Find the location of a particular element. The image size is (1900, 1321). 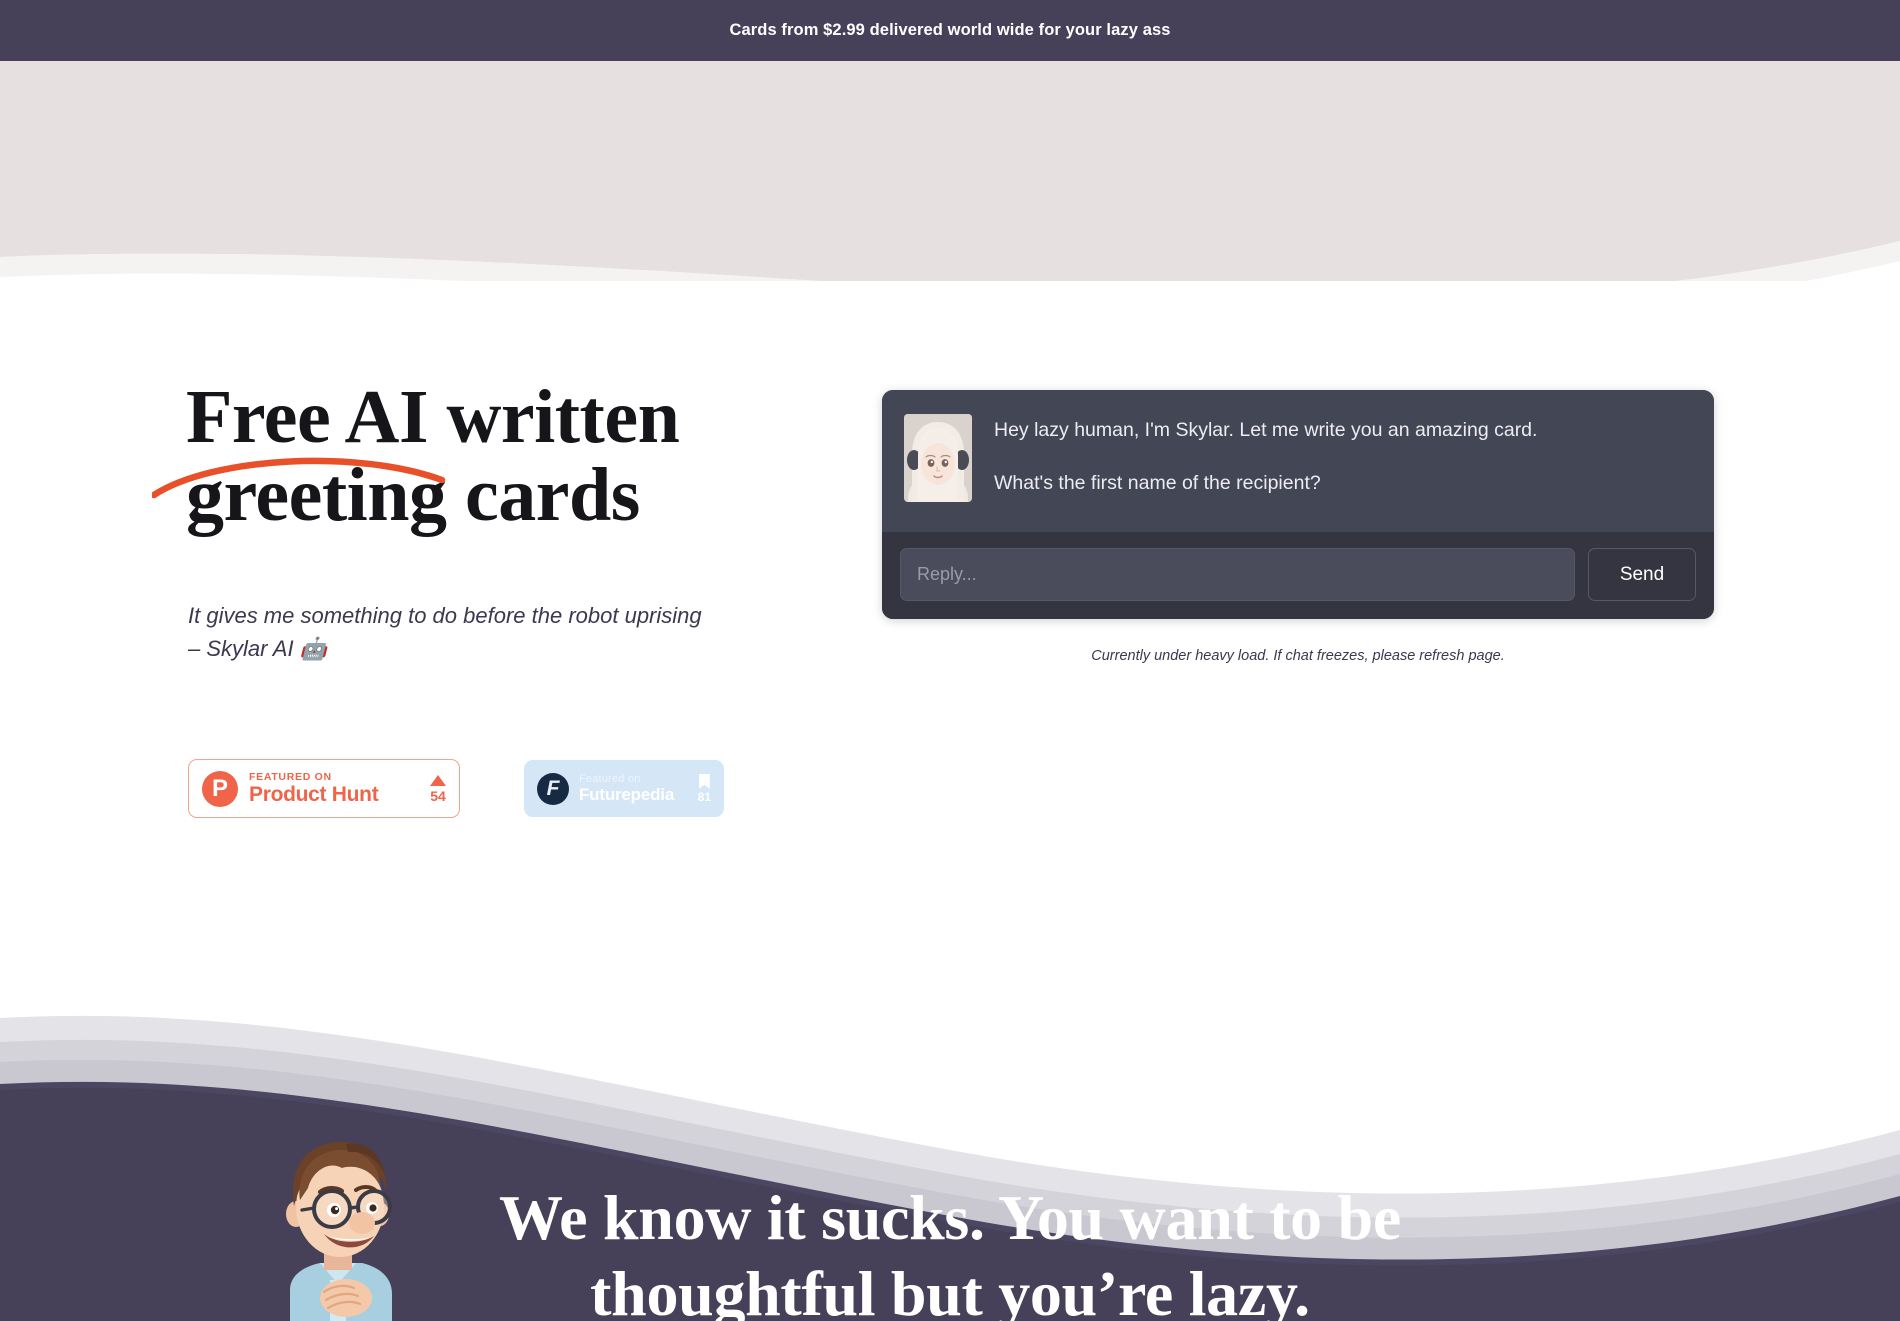

nav-badge-price: Only $2.99 is located at coordinates (889, 133).